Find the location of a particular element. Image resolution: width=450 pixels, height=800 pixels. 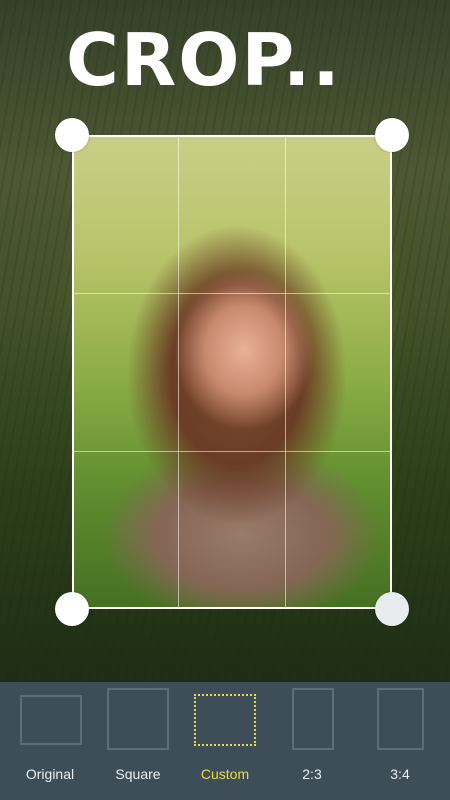

crop-option-label: Square is located at coordinates (138, 774).